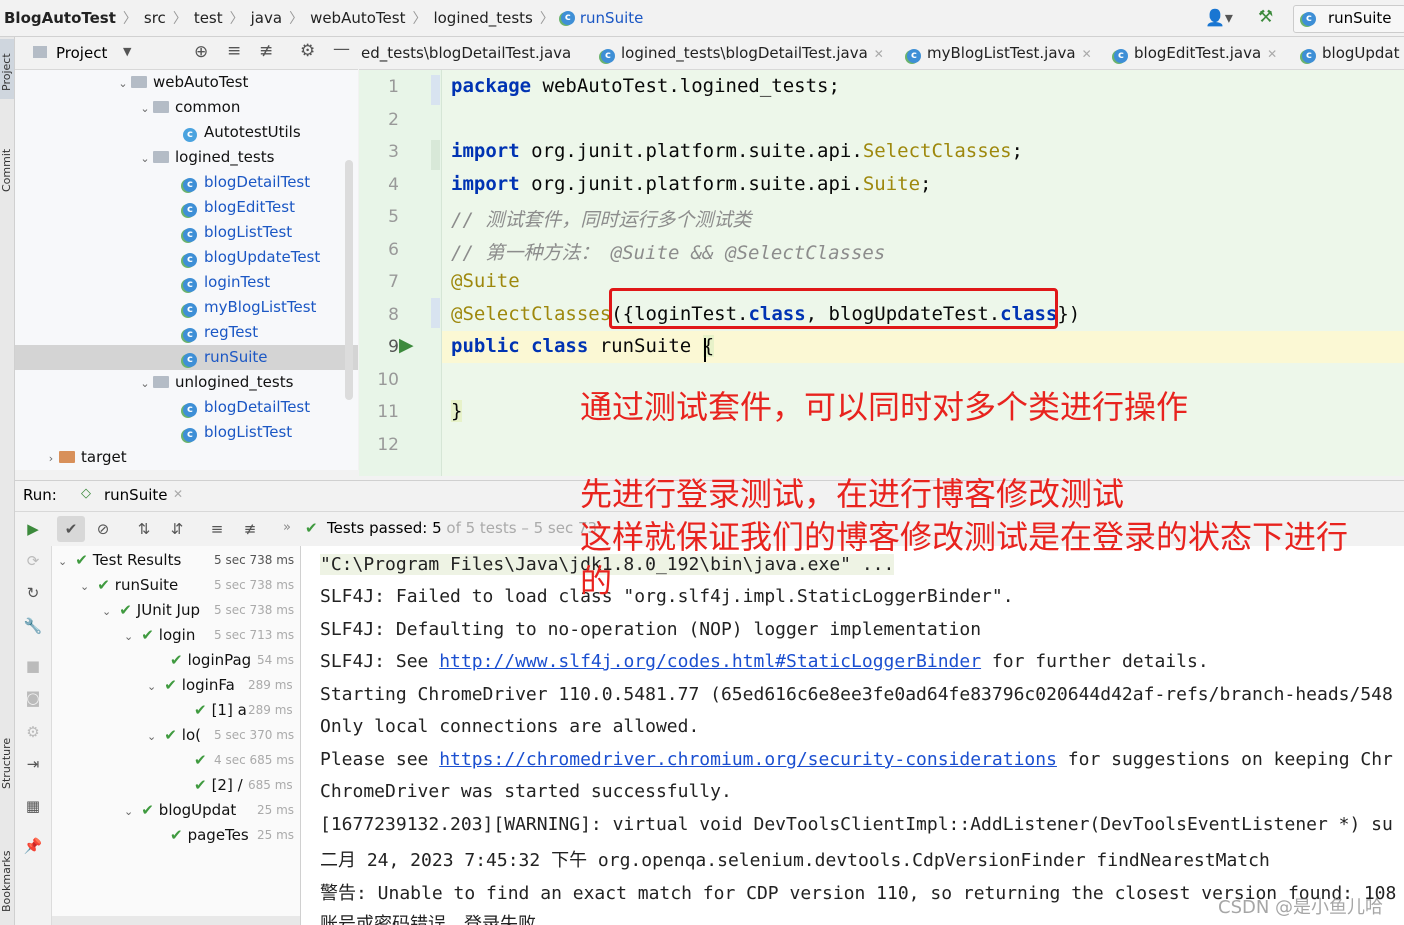 The image size is (1404, 925). Describe the element at coordinates (205, 157) in the screenshot. I see `tree-item-folder: ⌄ logined_tests` at that location.